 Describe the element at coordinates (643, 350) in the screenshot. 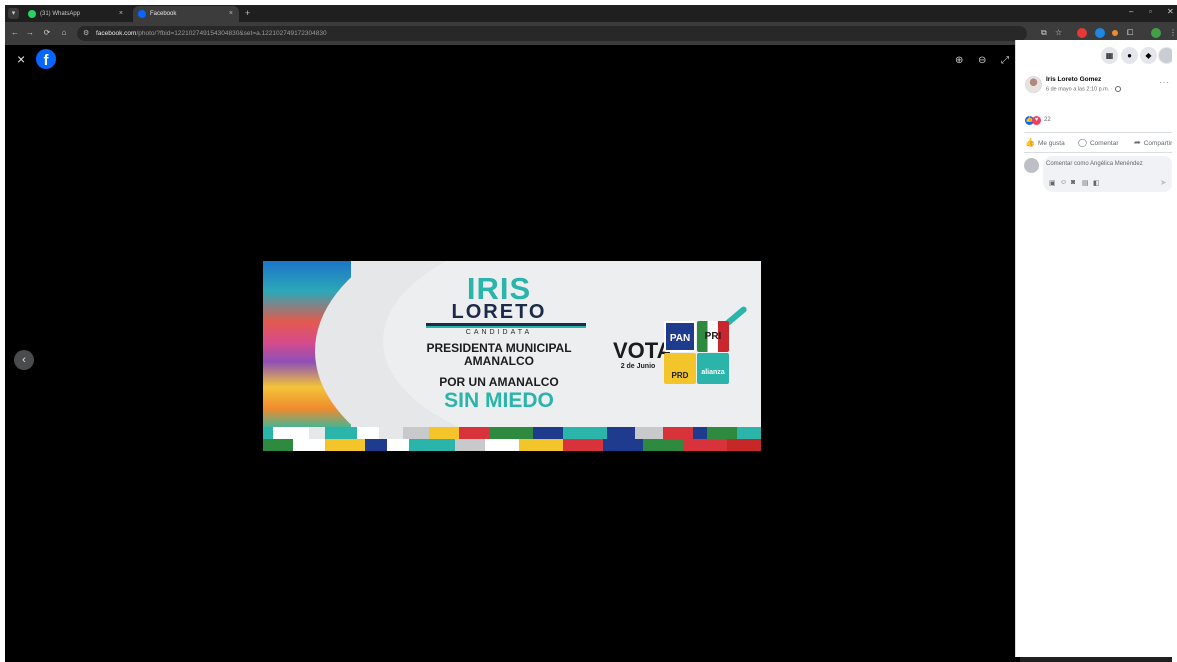

I see `banner-vote: VOTA` at that location.